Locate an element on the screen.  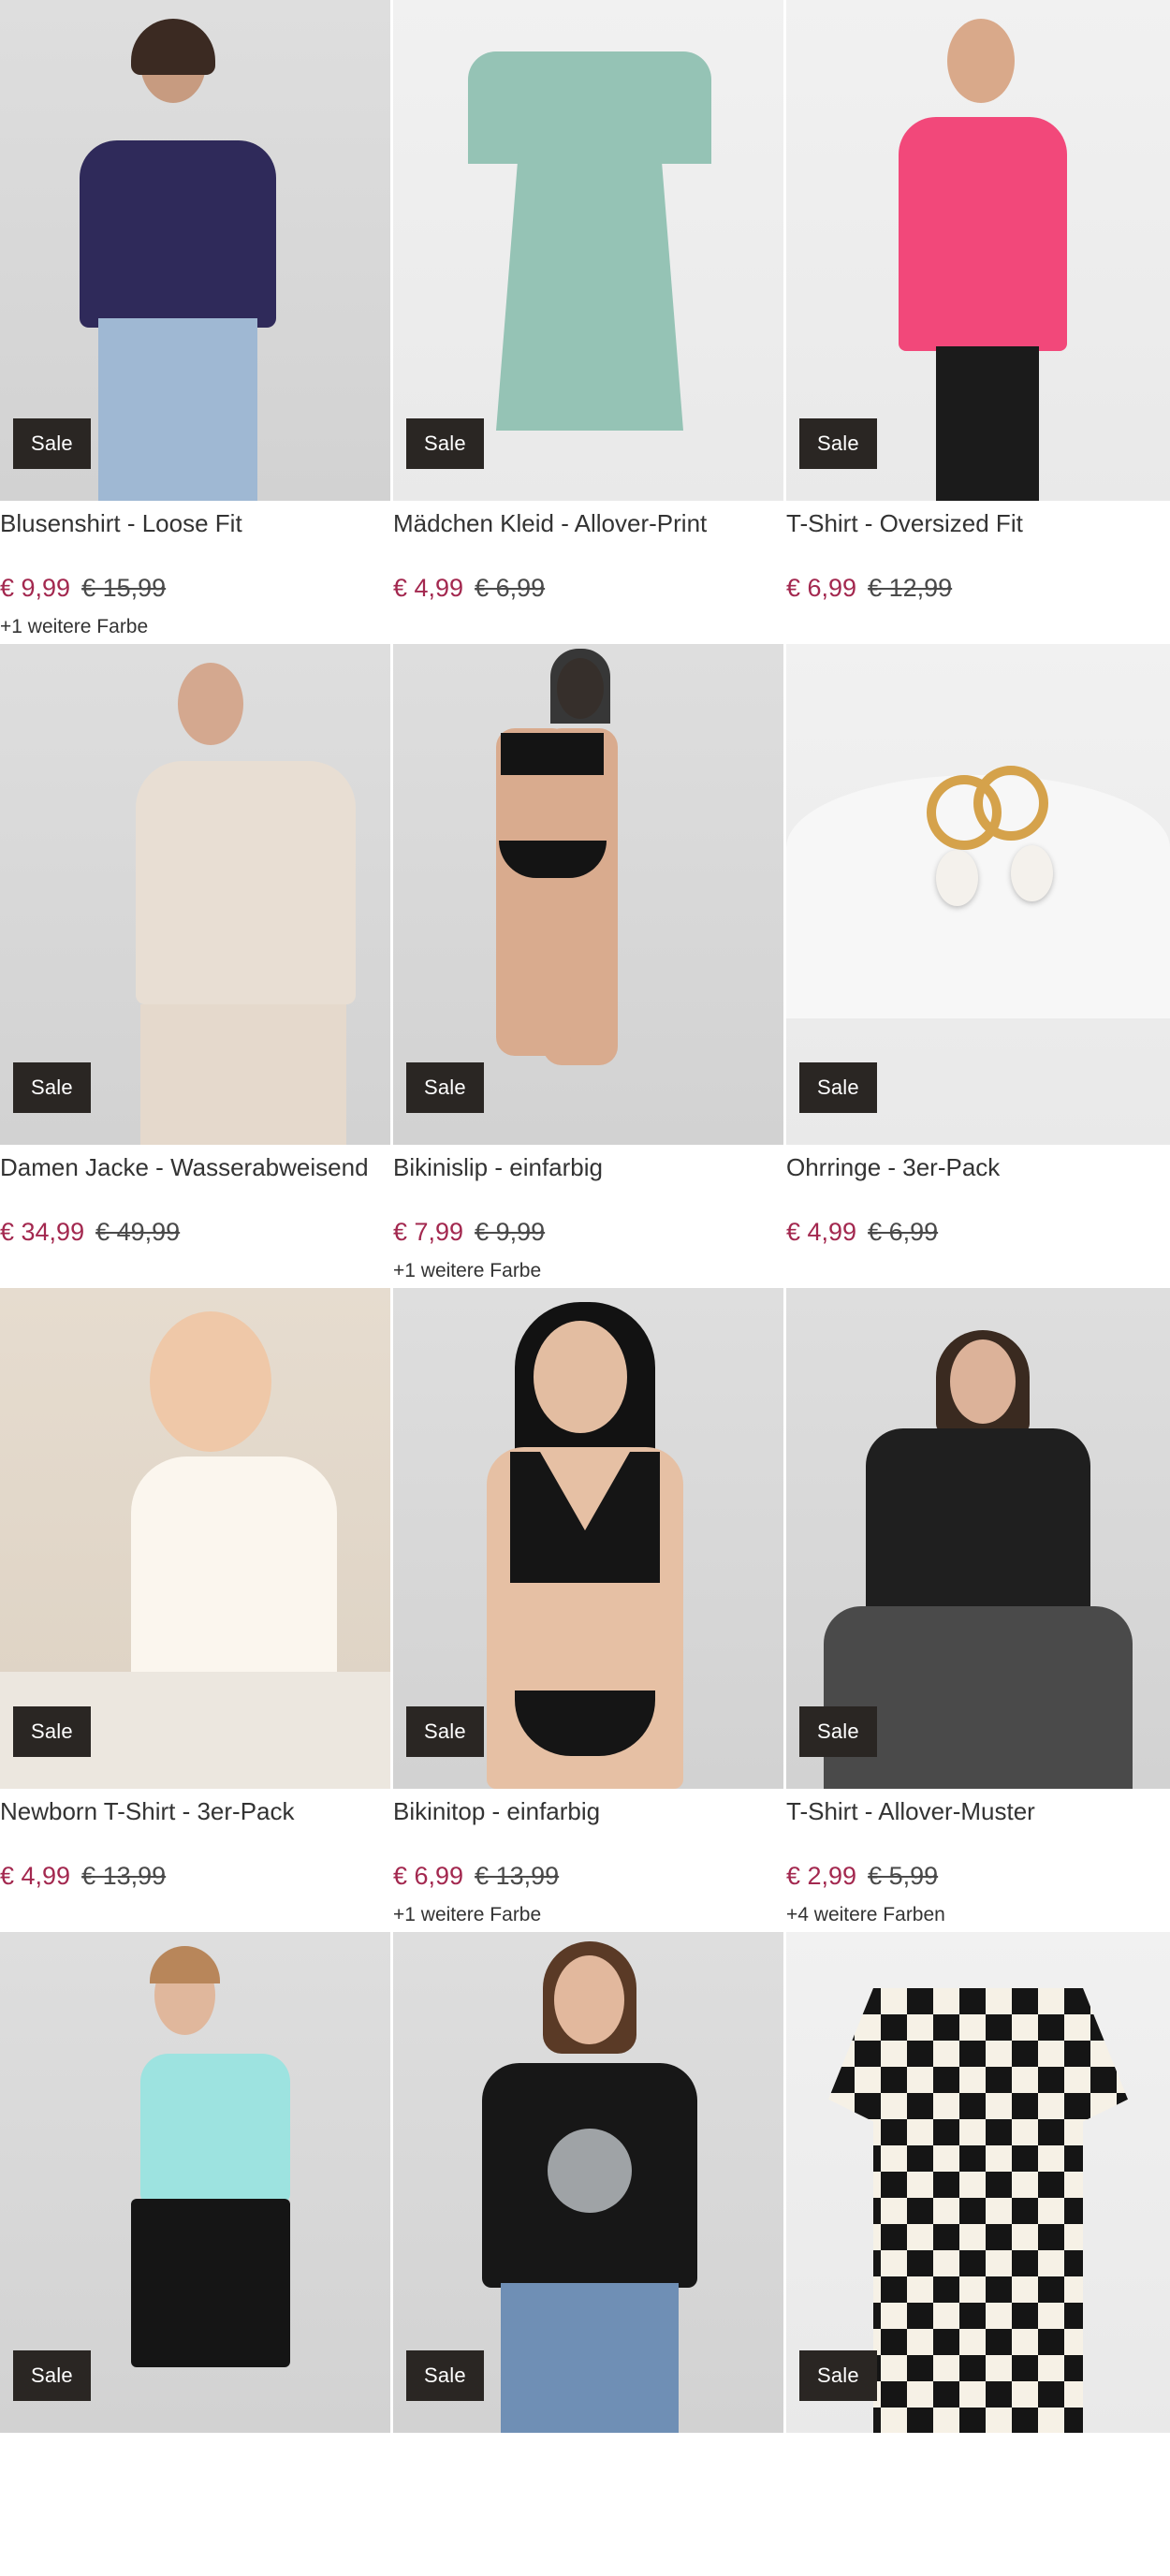
old-price: € 12,99 is located at coordinates (911, 588).